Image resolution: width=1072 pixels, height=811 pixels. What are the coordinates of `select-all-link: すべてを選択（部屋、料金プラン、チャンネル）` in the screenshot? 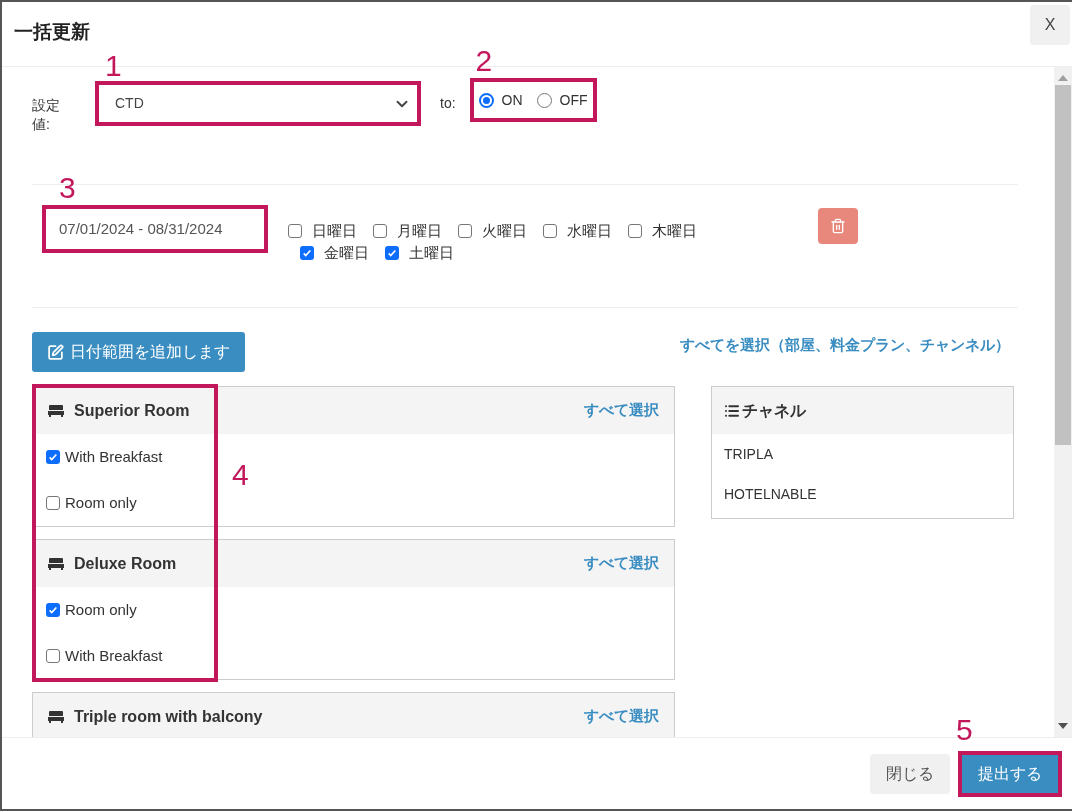 It's located at (845, 345).